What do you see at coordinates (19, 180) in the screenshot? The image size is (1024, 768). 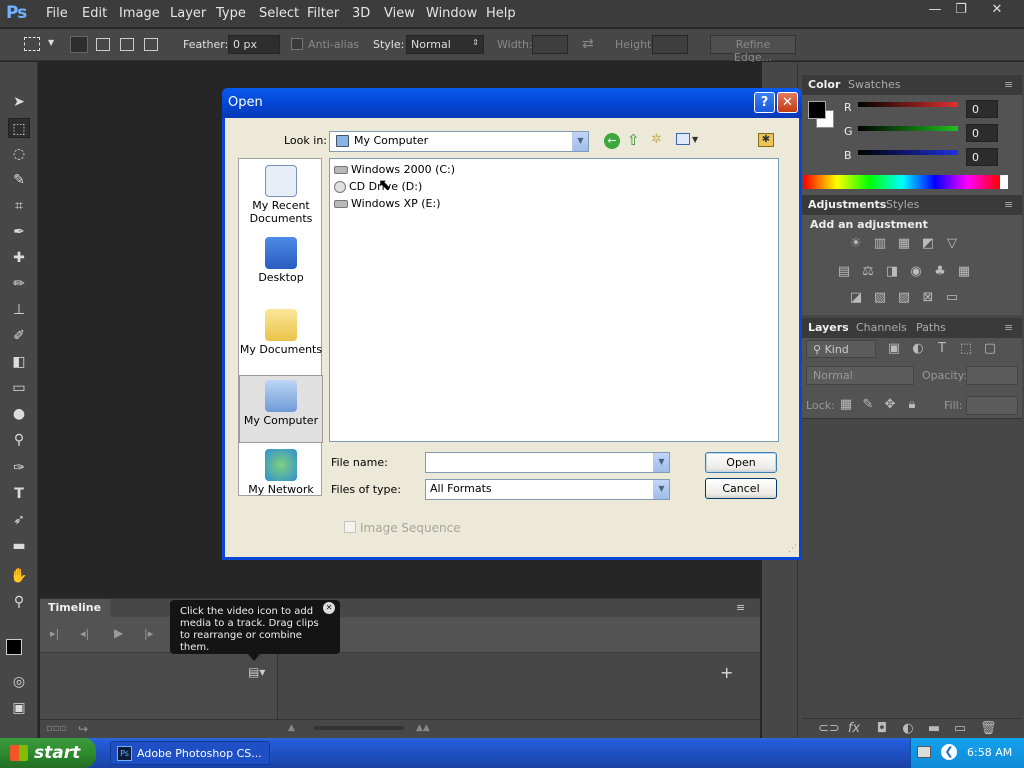 I see `quick-select-tool-icon: ✎` at bounding box center [19, 180].